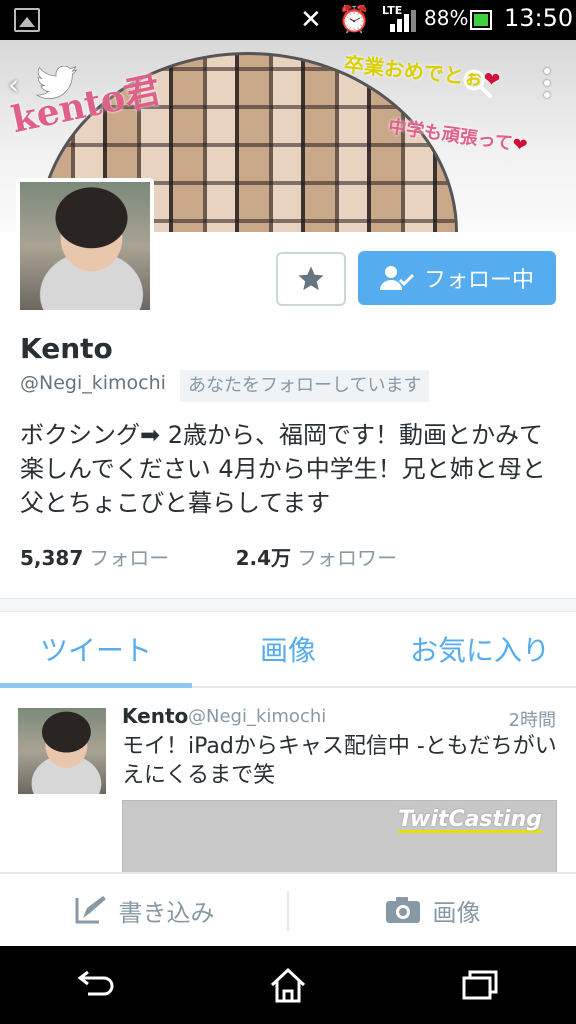 The height and width of the screenshot is (1024, 576). Describe the element at coordinates (354, 20) in the screenshot. I see `alarm-icon: ⏰` at that location.